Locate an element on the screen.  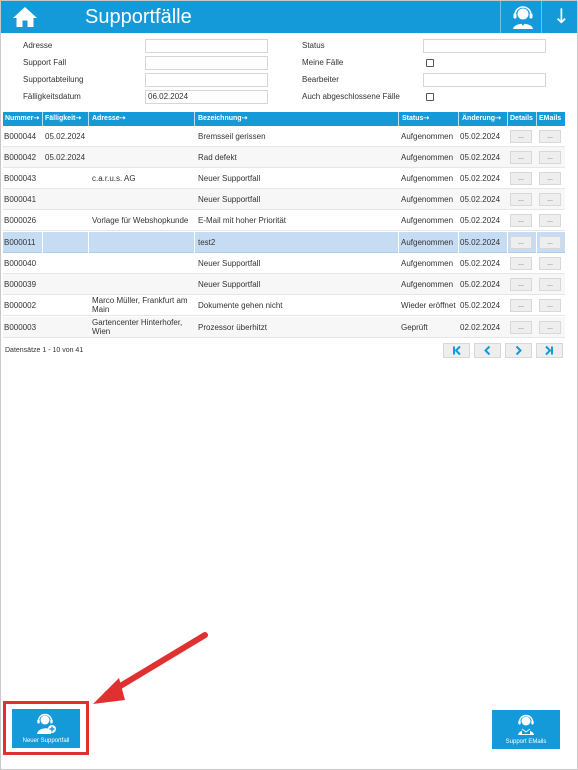
adresse-label: Adresse is located at coordinates (38, 45).